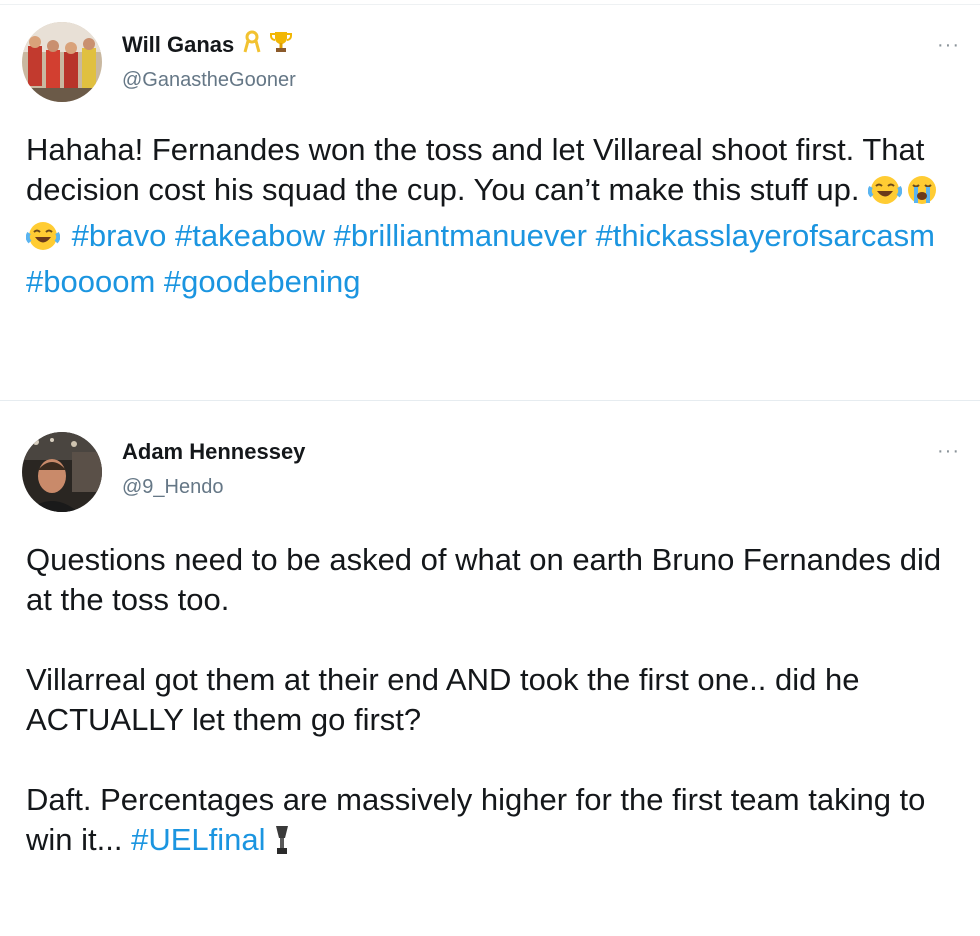  I want to click on hashtag-link: #brilliantmanuever, so click(460, 235).